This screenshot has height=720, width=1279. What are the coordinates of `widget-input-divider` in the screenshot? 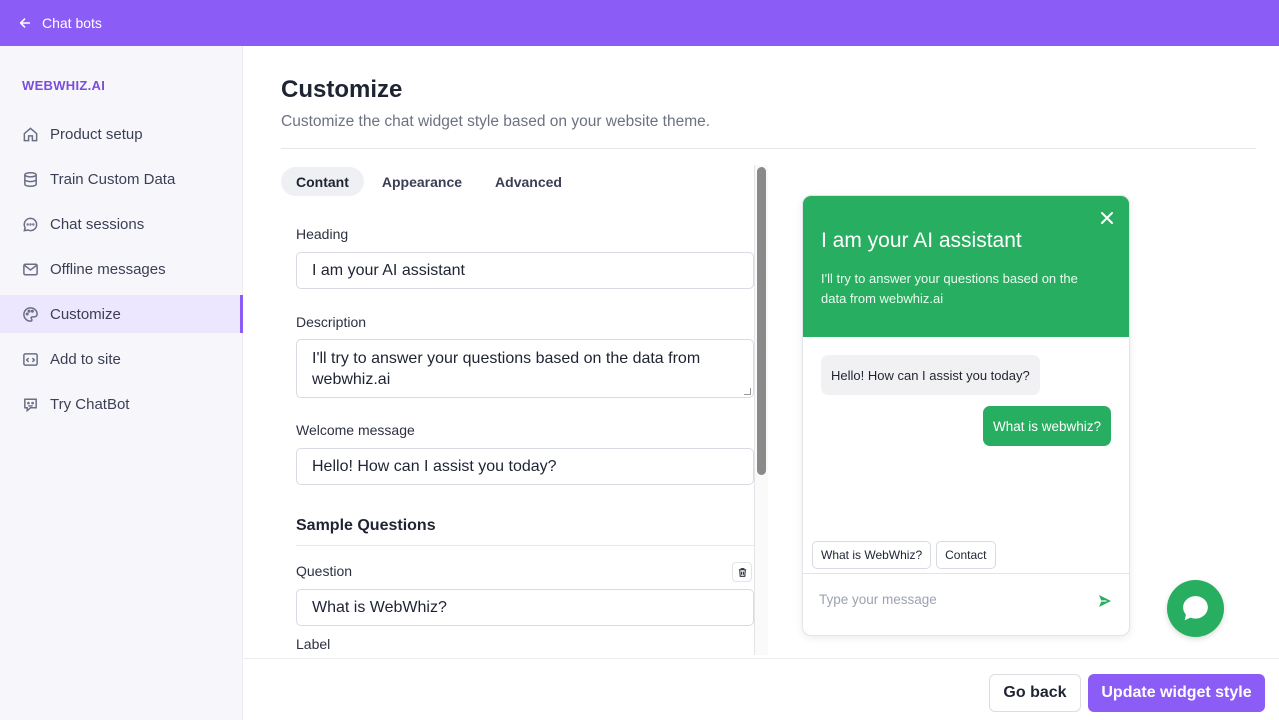 It's located at (966, 573).